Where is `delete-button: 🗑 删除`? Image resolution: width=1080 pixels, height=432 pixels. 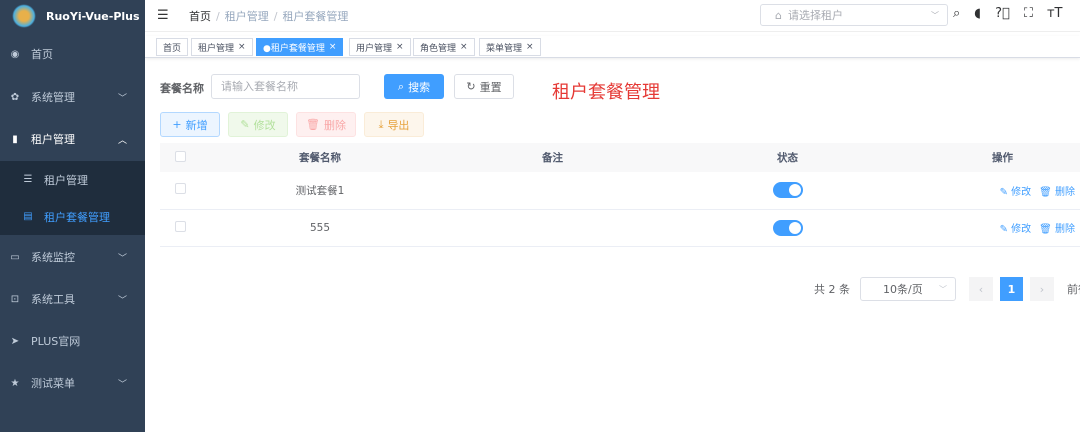 delete-button: 🗑 删除 is located at coordinates (326, 124).